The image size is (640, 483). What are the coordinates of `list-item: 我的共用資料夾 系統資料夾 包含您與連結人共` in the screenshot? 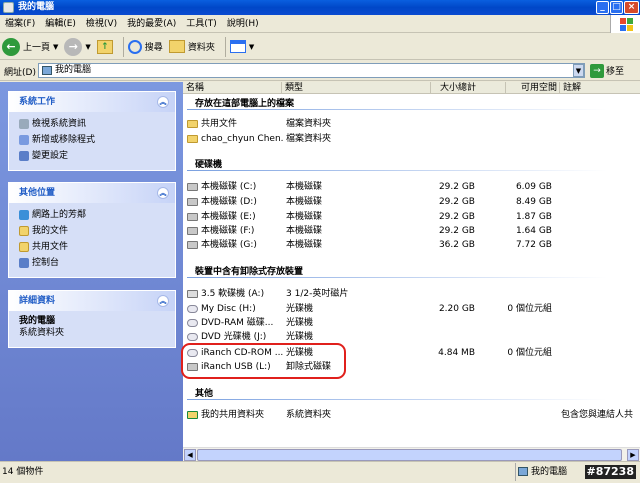 It's located at (411, 415).